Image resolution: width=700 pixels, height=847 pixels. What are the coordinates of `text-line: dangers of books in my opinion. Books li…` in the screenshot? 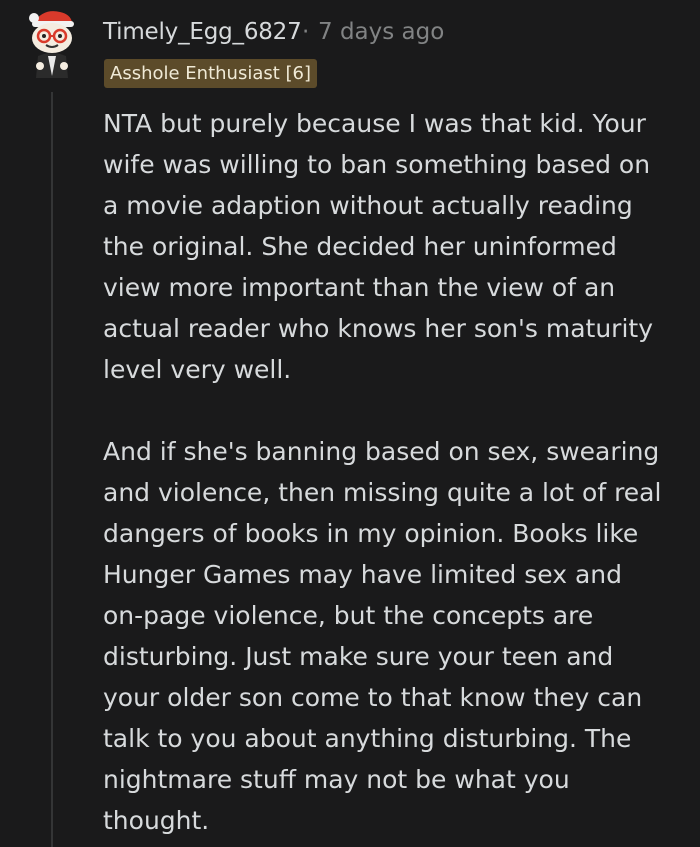 It's located at (371, 533).